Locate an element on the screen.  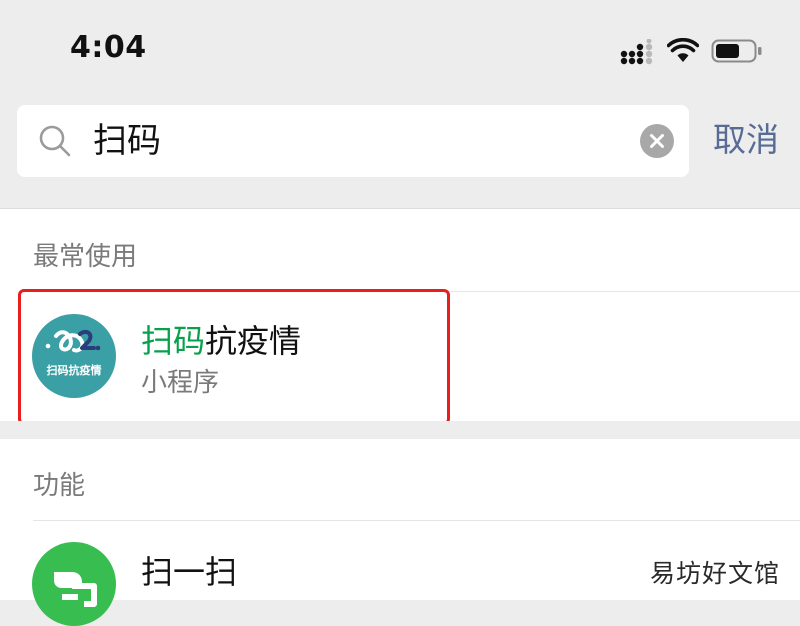
logo-mark is located at coordinates (73, 341).